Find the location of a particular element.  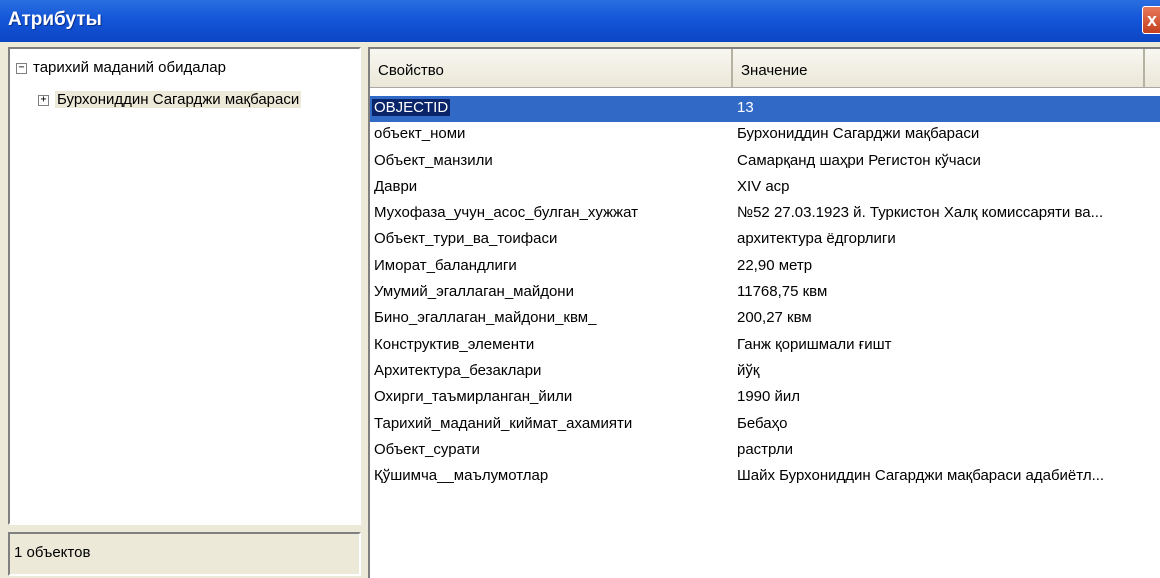

tree-item-root: − тарихий маданий обидалар is located at coordinates (121, 70).